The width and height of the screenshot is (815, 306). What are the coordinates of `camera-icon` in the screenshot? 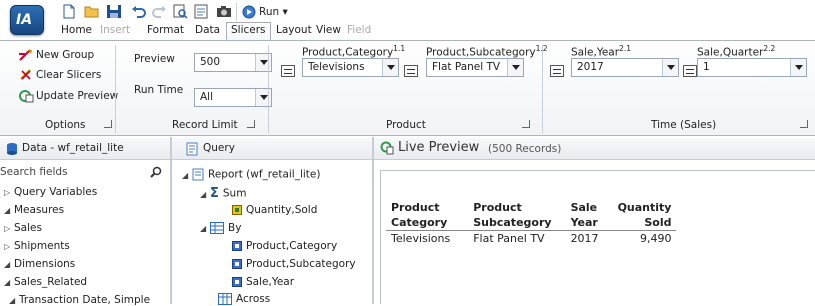 It's located at (224, 11).